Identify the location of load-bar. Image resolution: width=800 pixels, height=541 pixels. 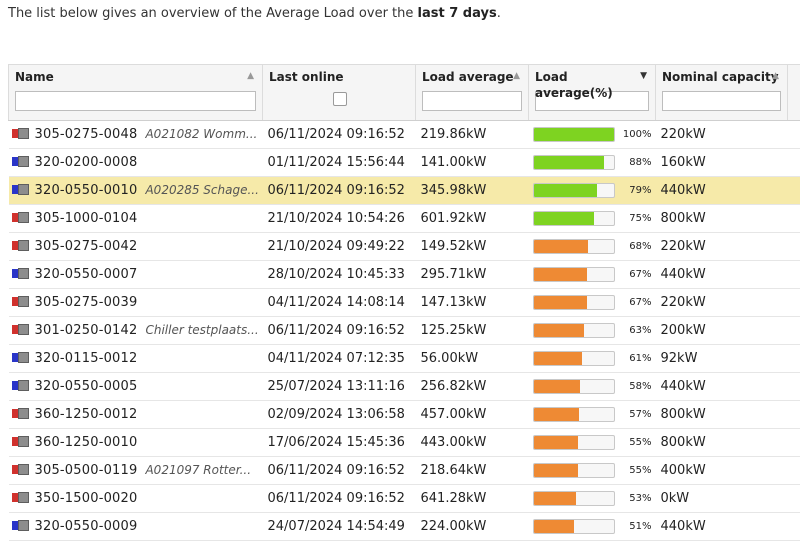
(574, 470).